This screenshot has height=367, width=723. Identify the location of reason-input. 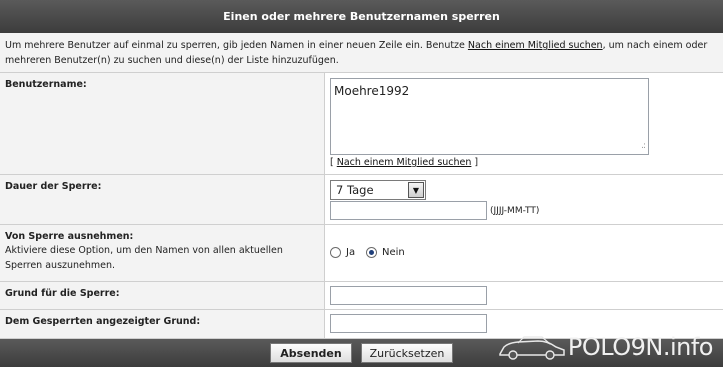
(408, 295).